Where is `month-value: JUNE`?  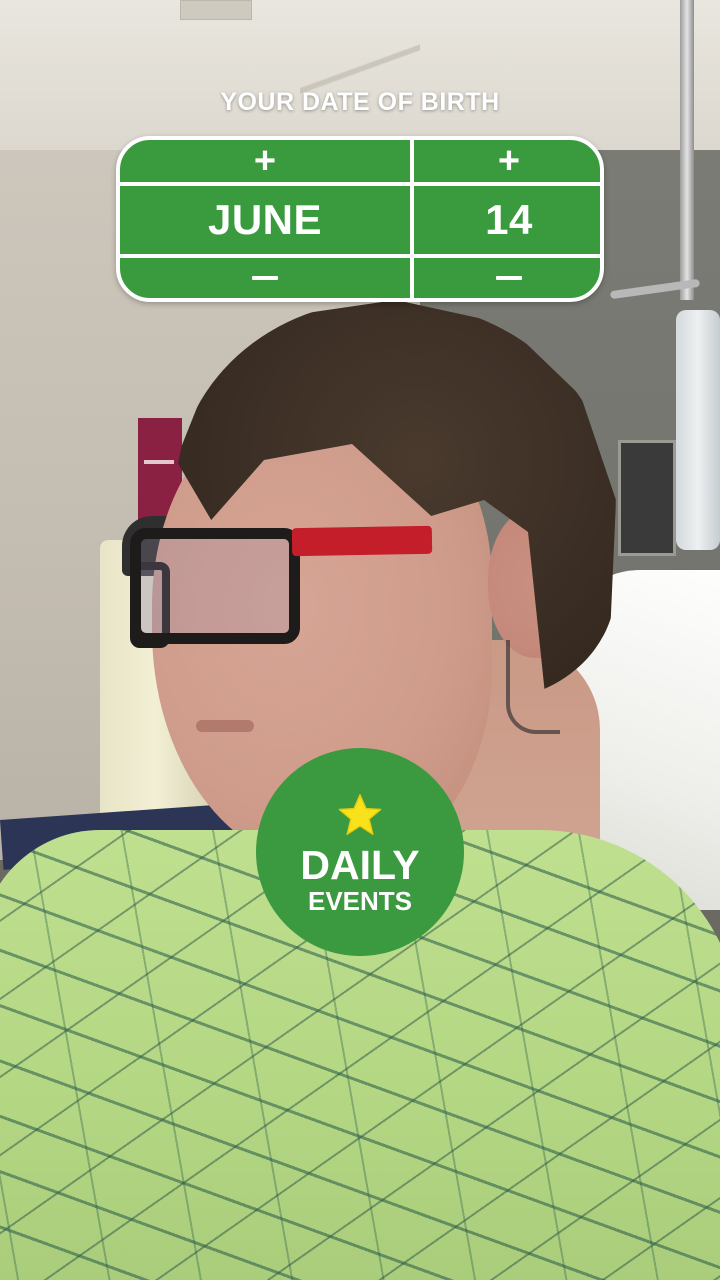 month-value: JUNE is located at coordinates (265, 219).